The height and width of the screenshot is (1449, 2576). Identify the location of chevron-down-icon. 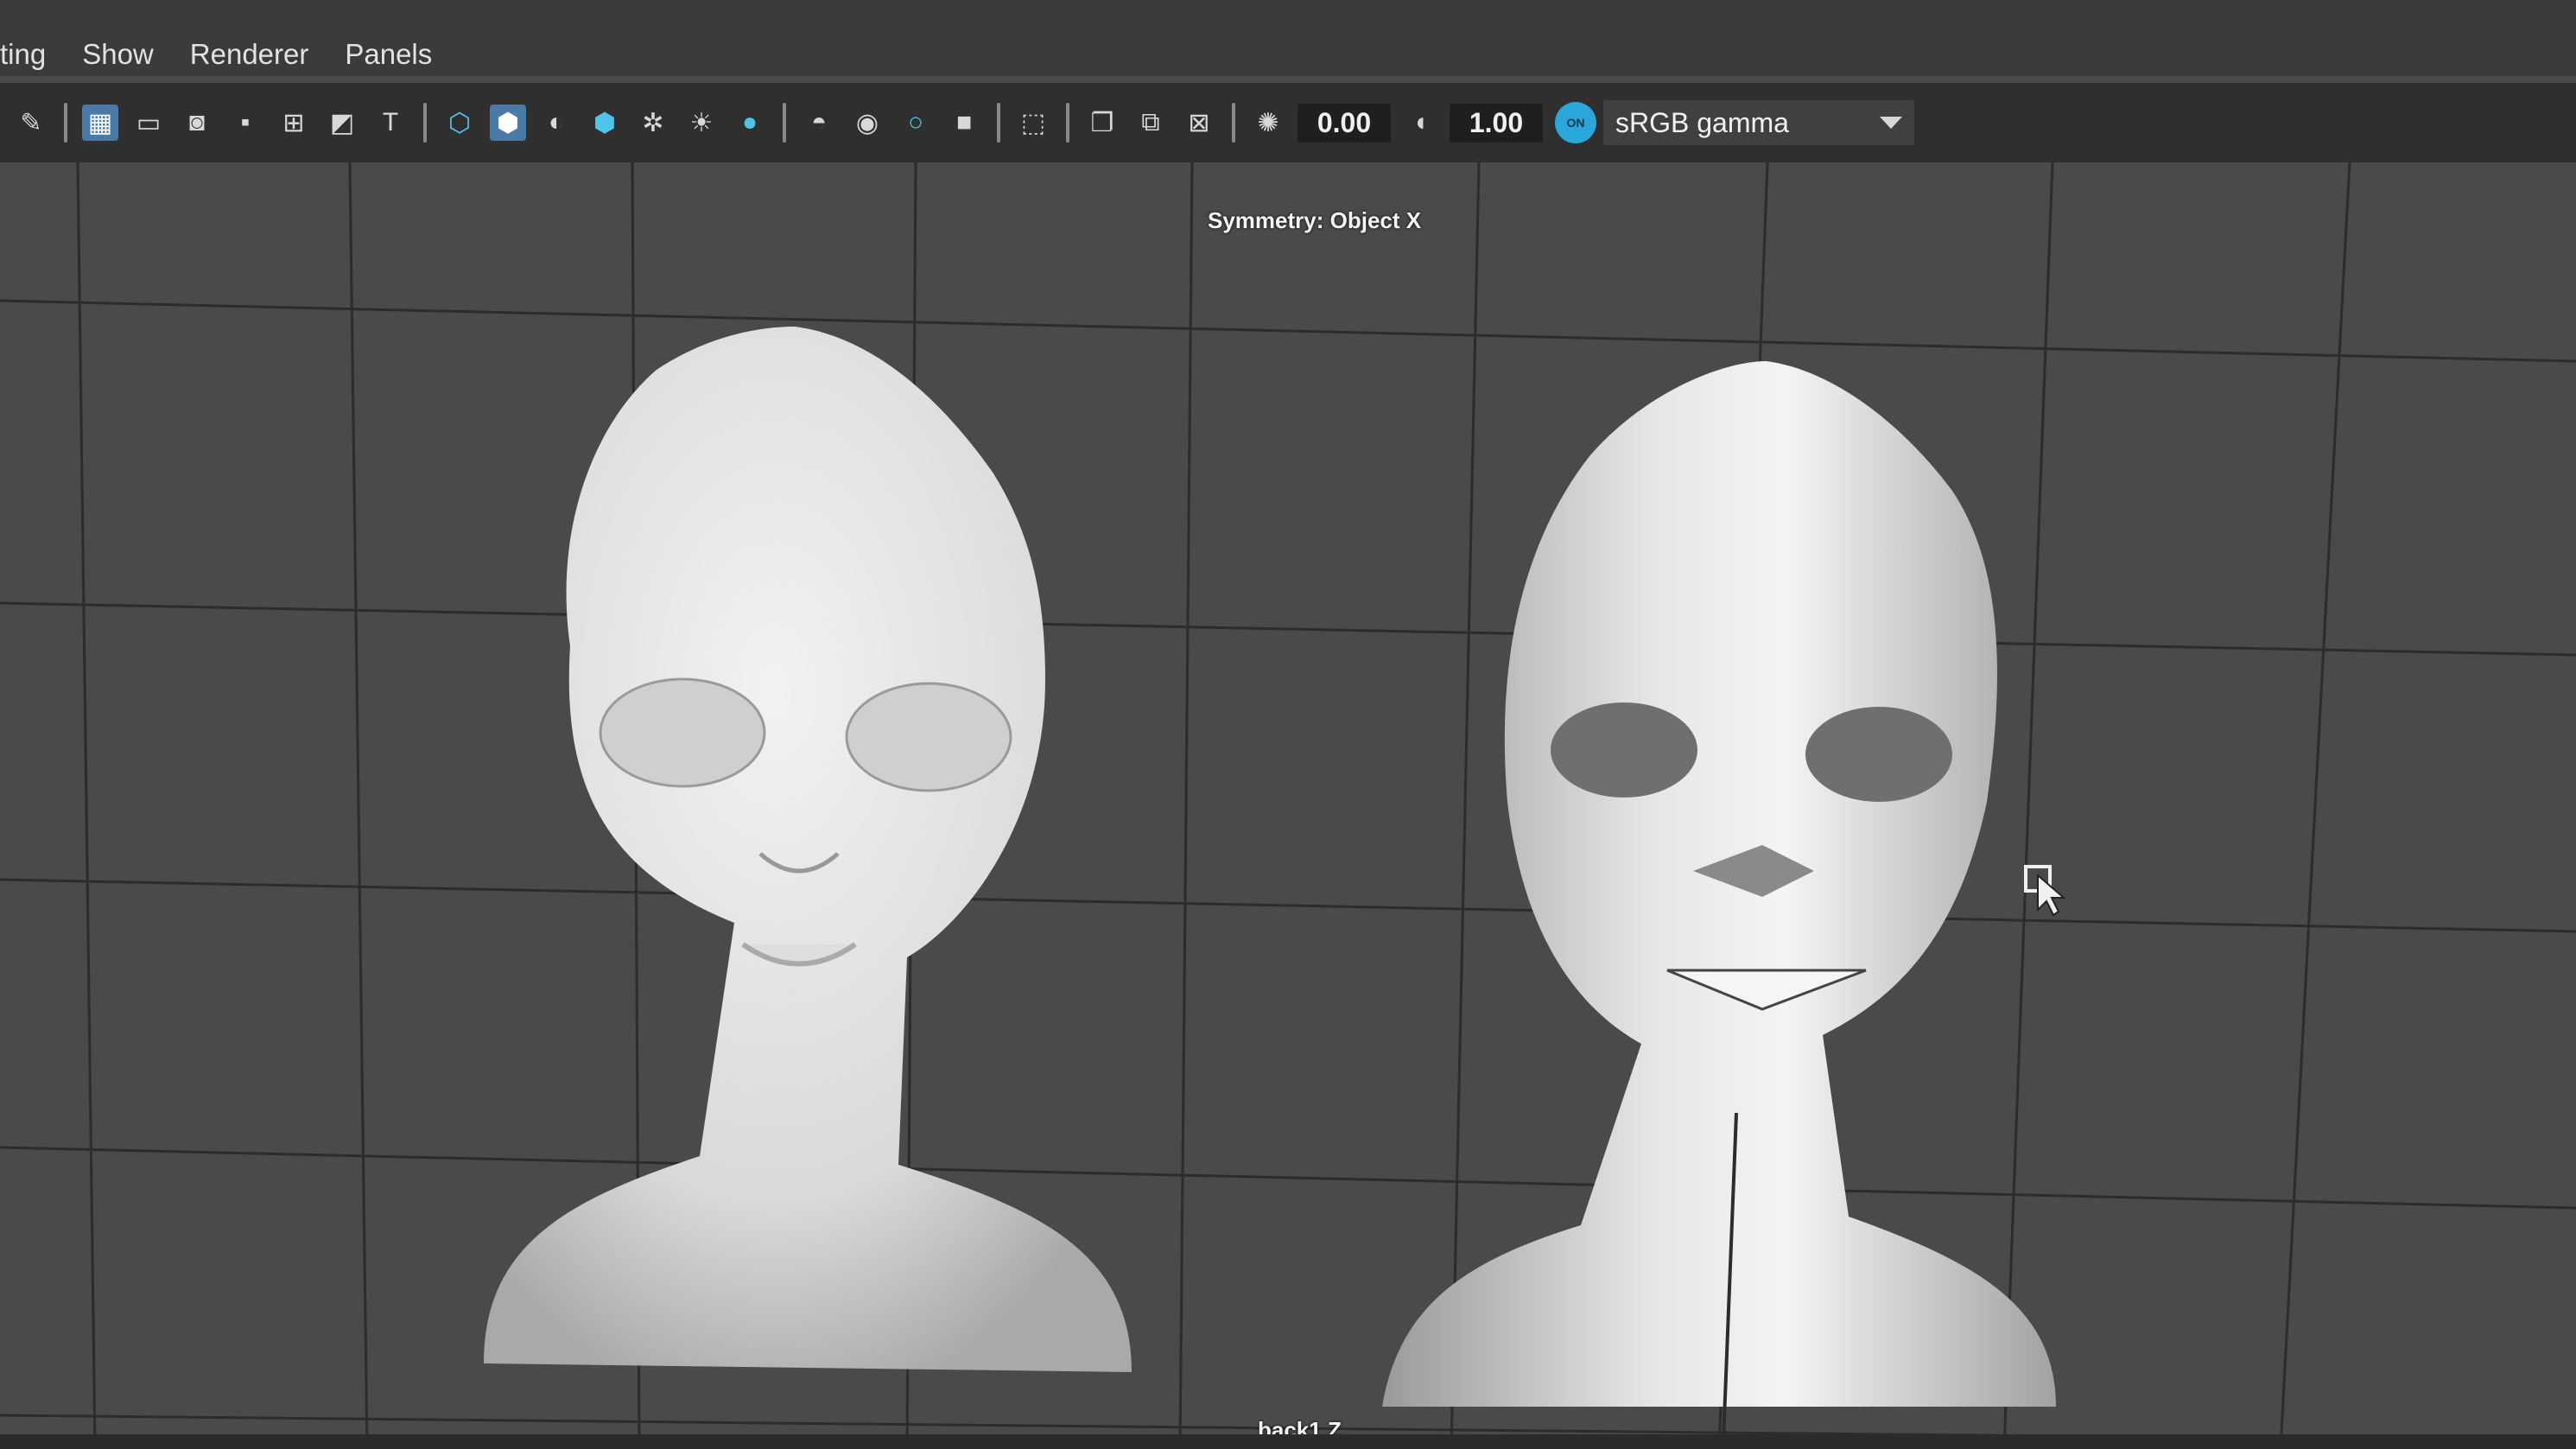
(1891, 123).